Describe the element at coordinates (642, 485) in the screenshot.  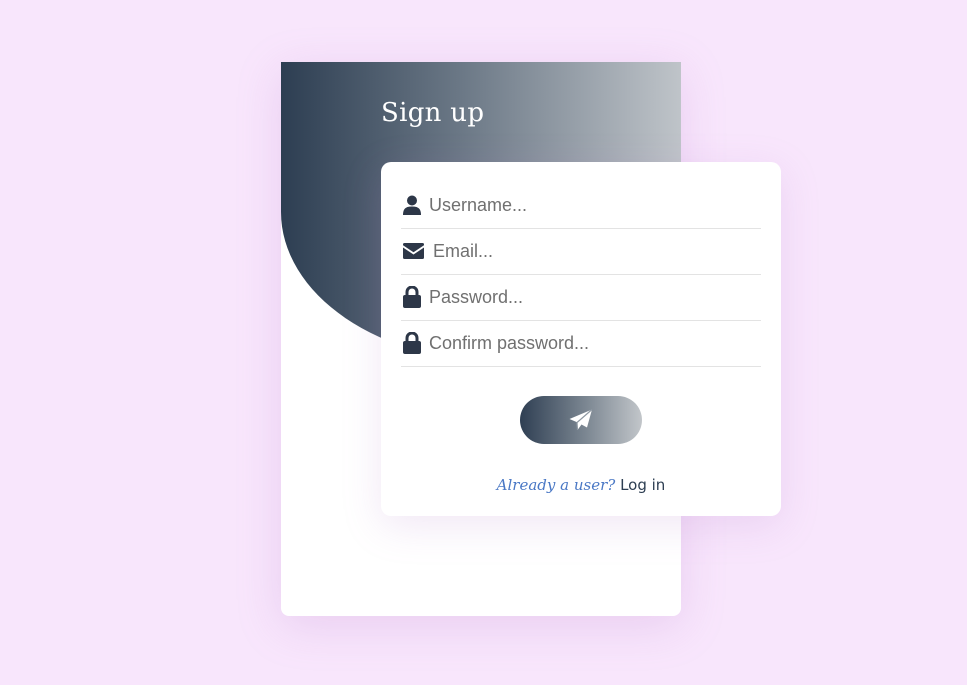
I see `login-link: Log in` at that location.